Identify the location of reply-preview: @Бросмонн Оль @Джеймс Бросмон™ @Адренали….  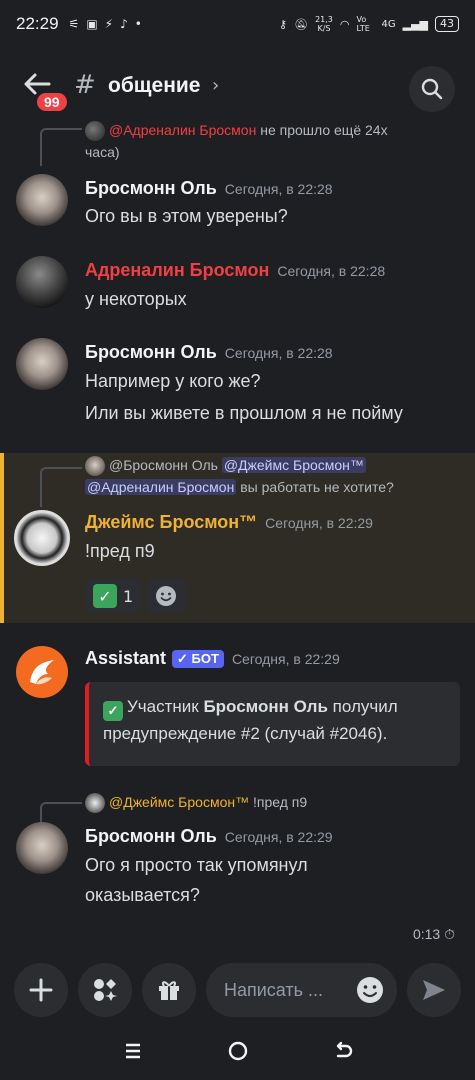
(270, 476).